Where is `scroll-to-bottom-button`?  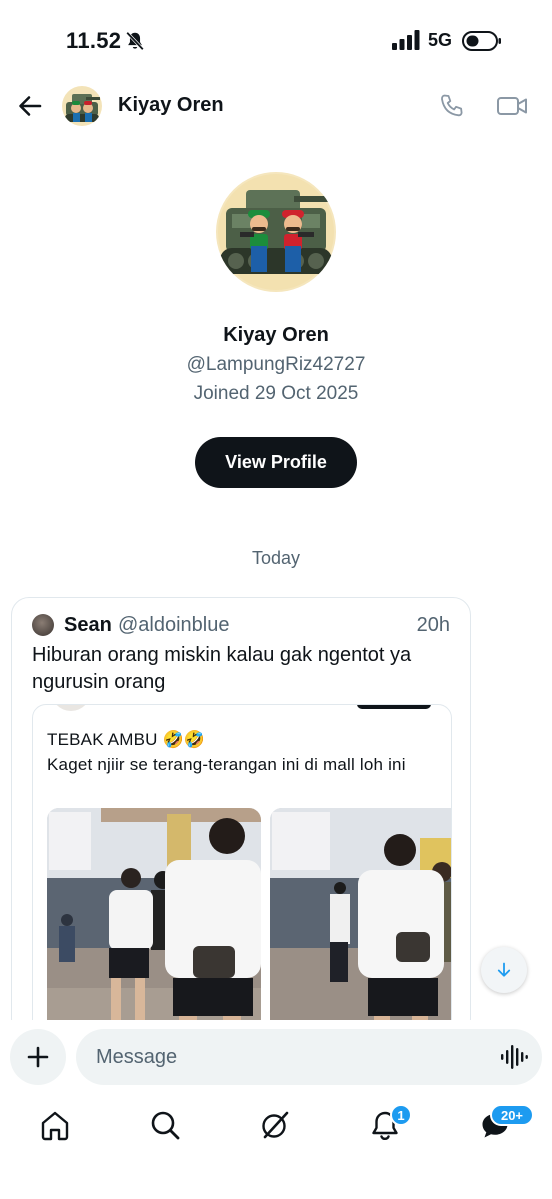 scroll-to-bottom-button is located at coordinates (504, 970).